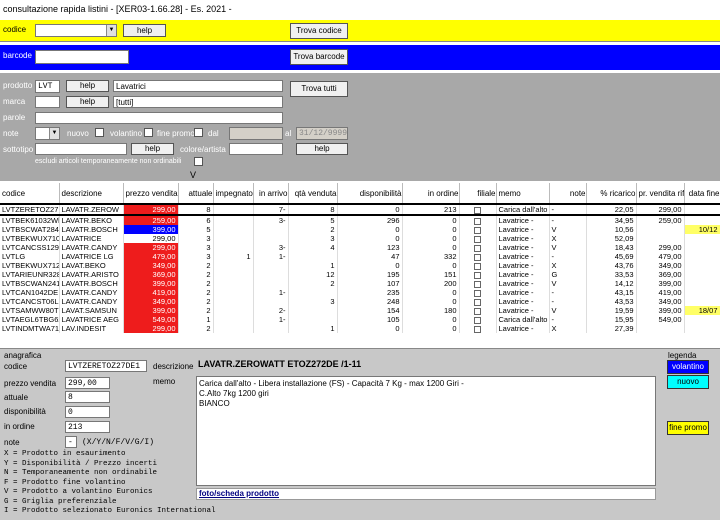 The width and height of the screenshot is (720, 520). Describe the element at coordinates (233, 194) in the screenshot. I see `column-header: impegnato` at that location.